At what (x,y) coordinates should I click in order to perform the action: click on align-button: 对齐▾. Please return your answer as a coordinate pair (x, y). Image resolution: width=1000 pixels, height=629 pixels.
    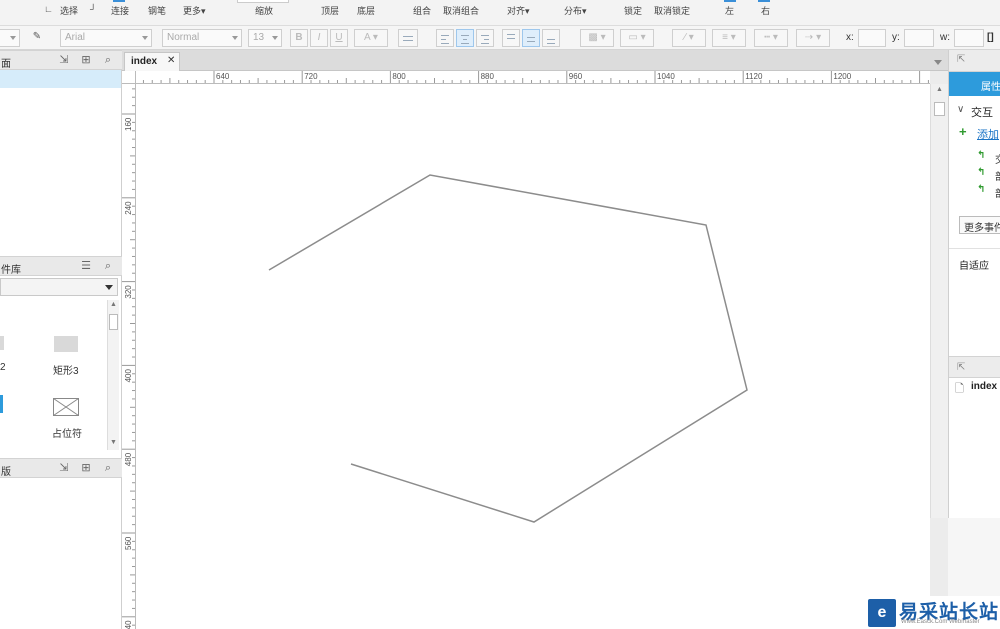
    Looking at the image, I should click on (518, 10).